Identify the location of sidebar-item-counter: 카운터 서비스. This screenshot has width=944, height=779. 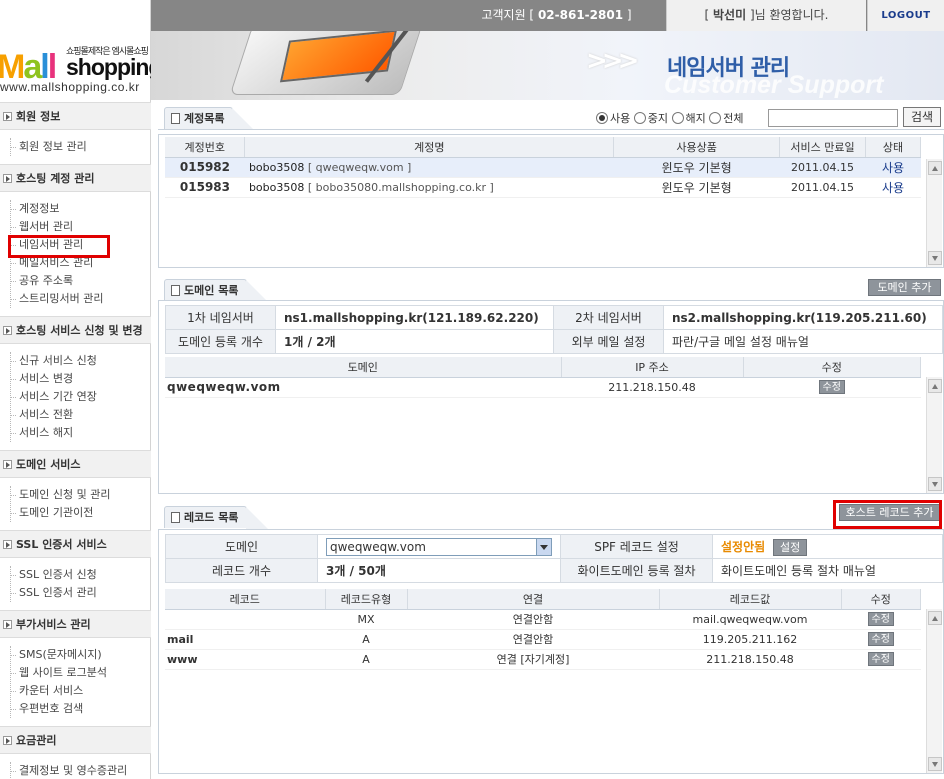
(80, 691).